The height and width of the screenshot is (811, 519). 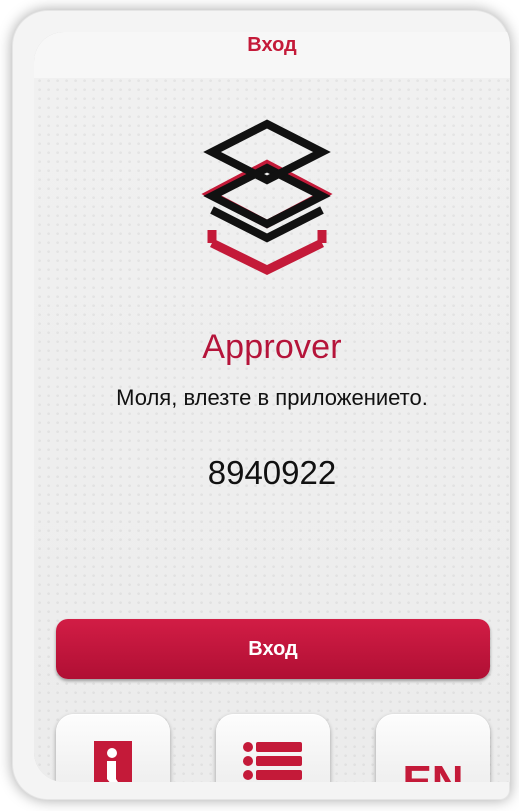 I want to click on info-button, so click(x=113, y=748).